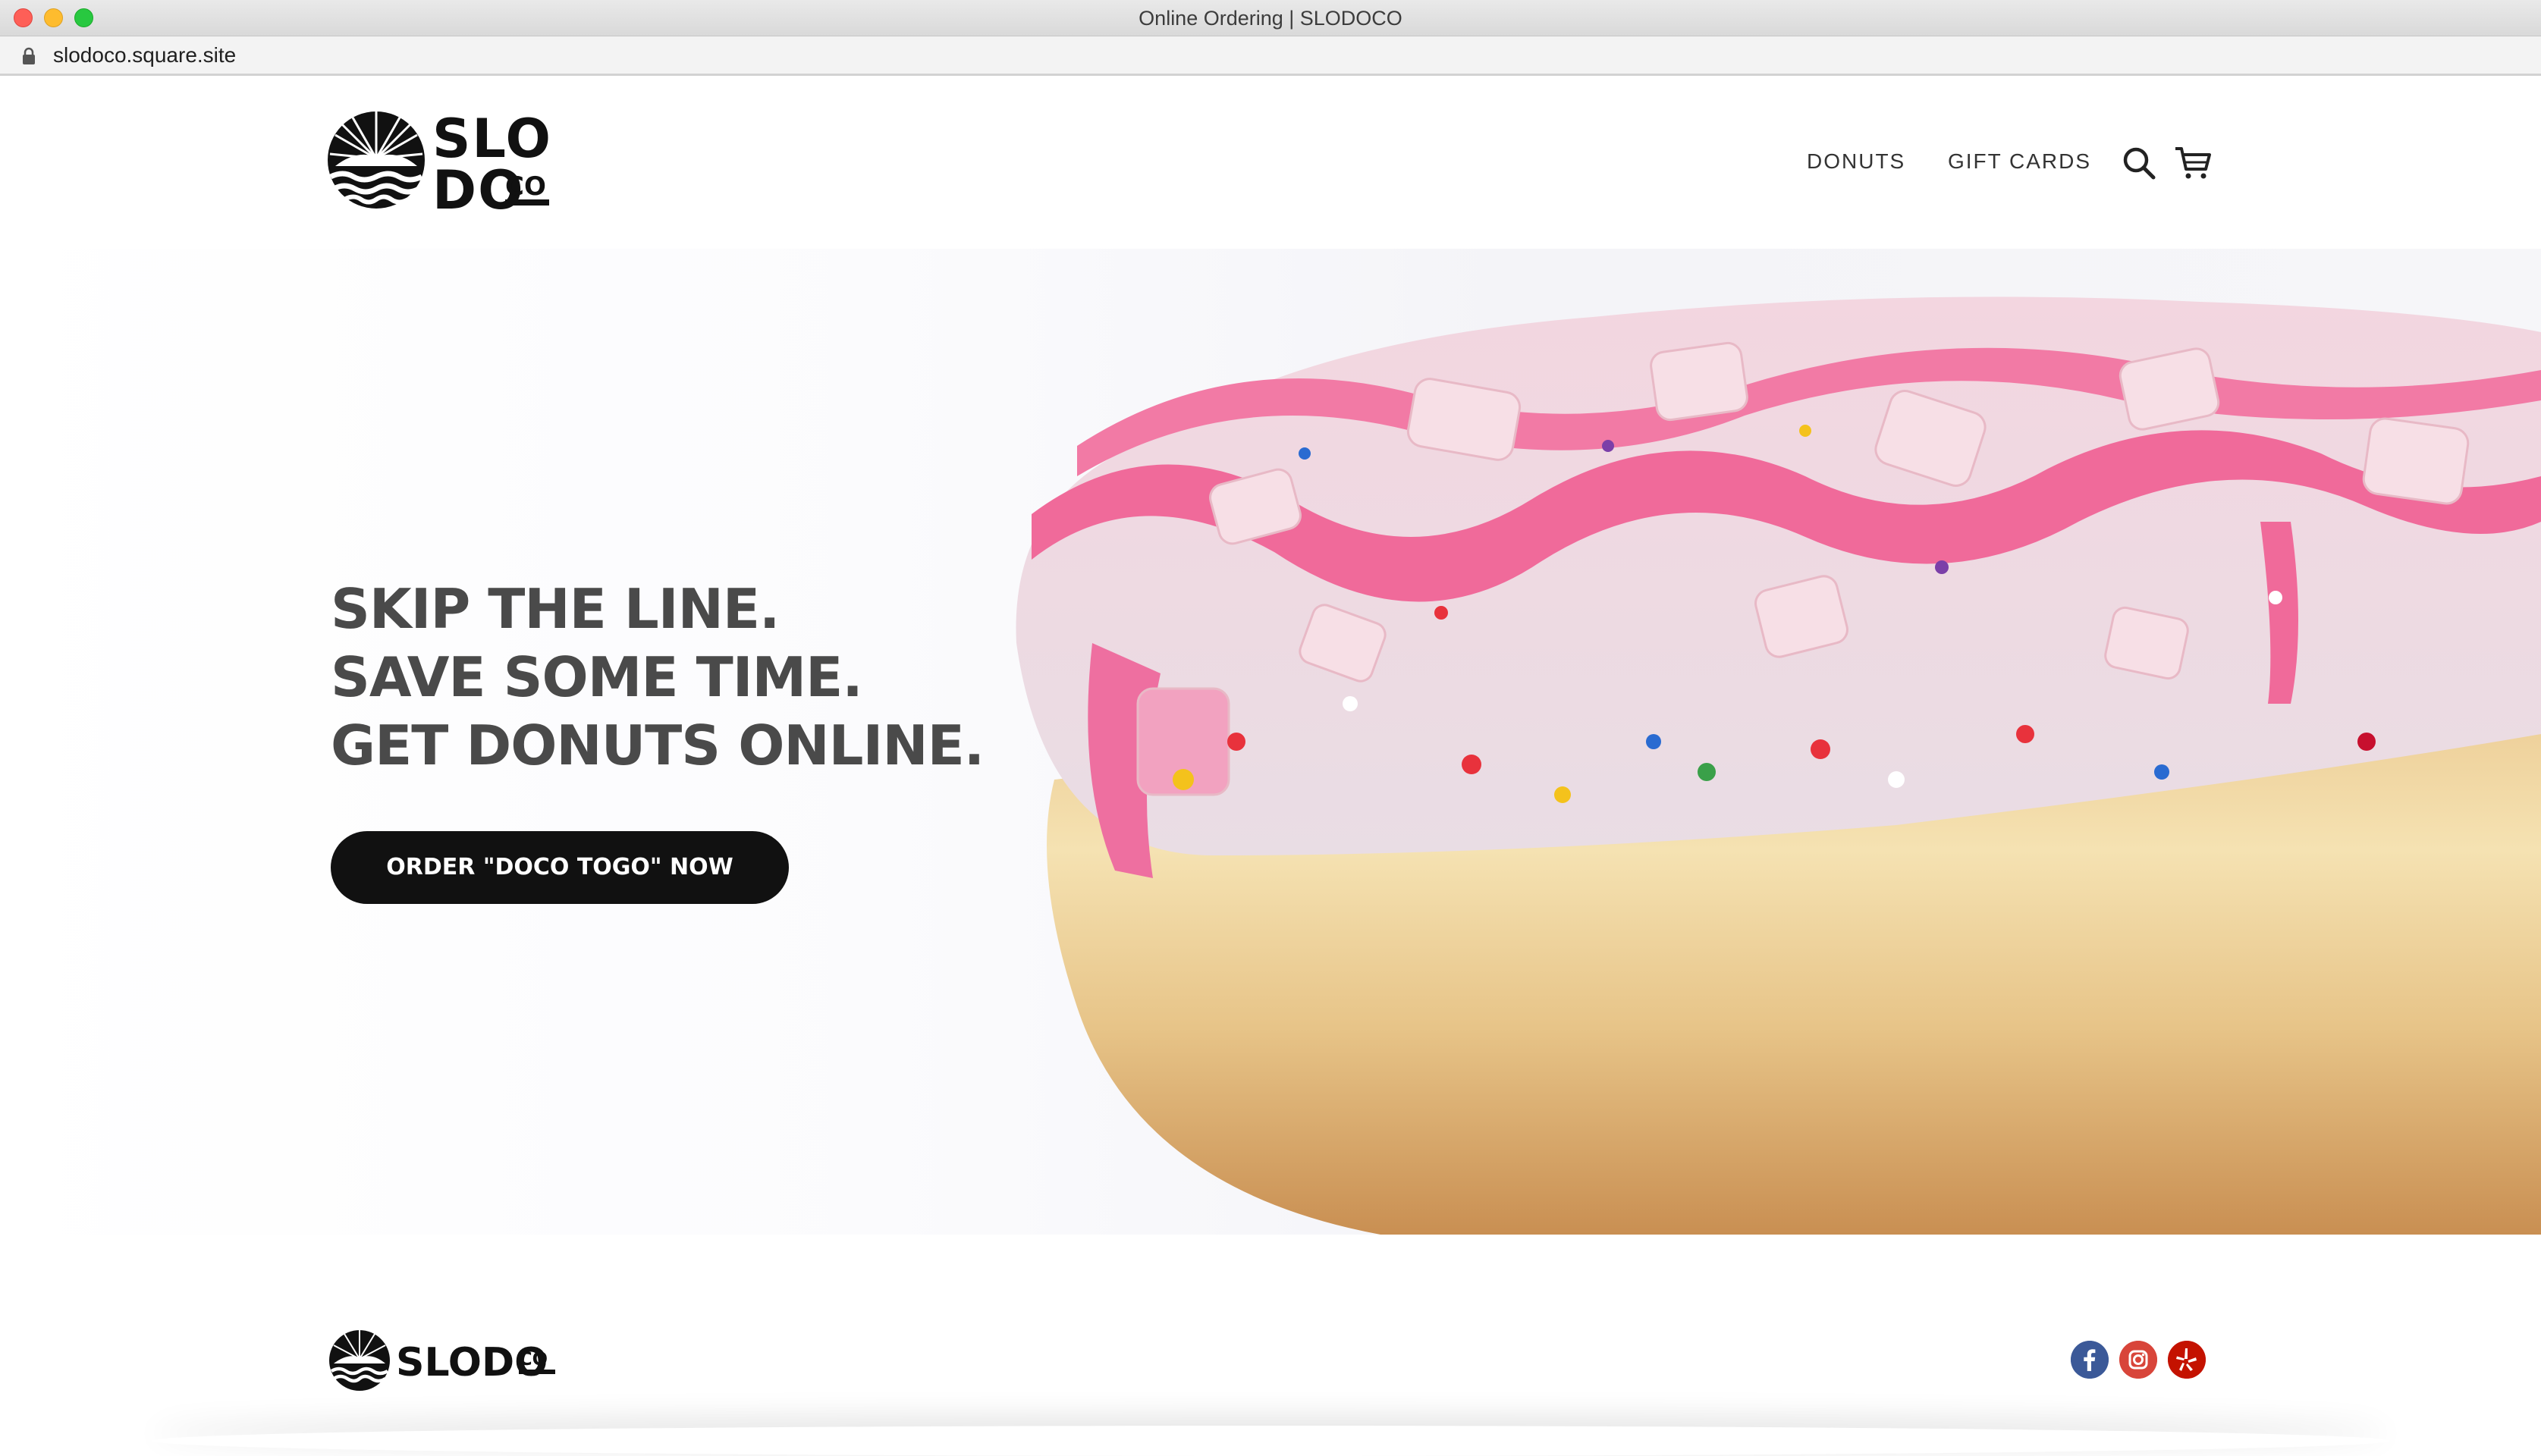  What do you see at coordinates (533, 1359) in the screenshot?
I see `footer-logo-co: CO` at bounding box center [533, 1359].